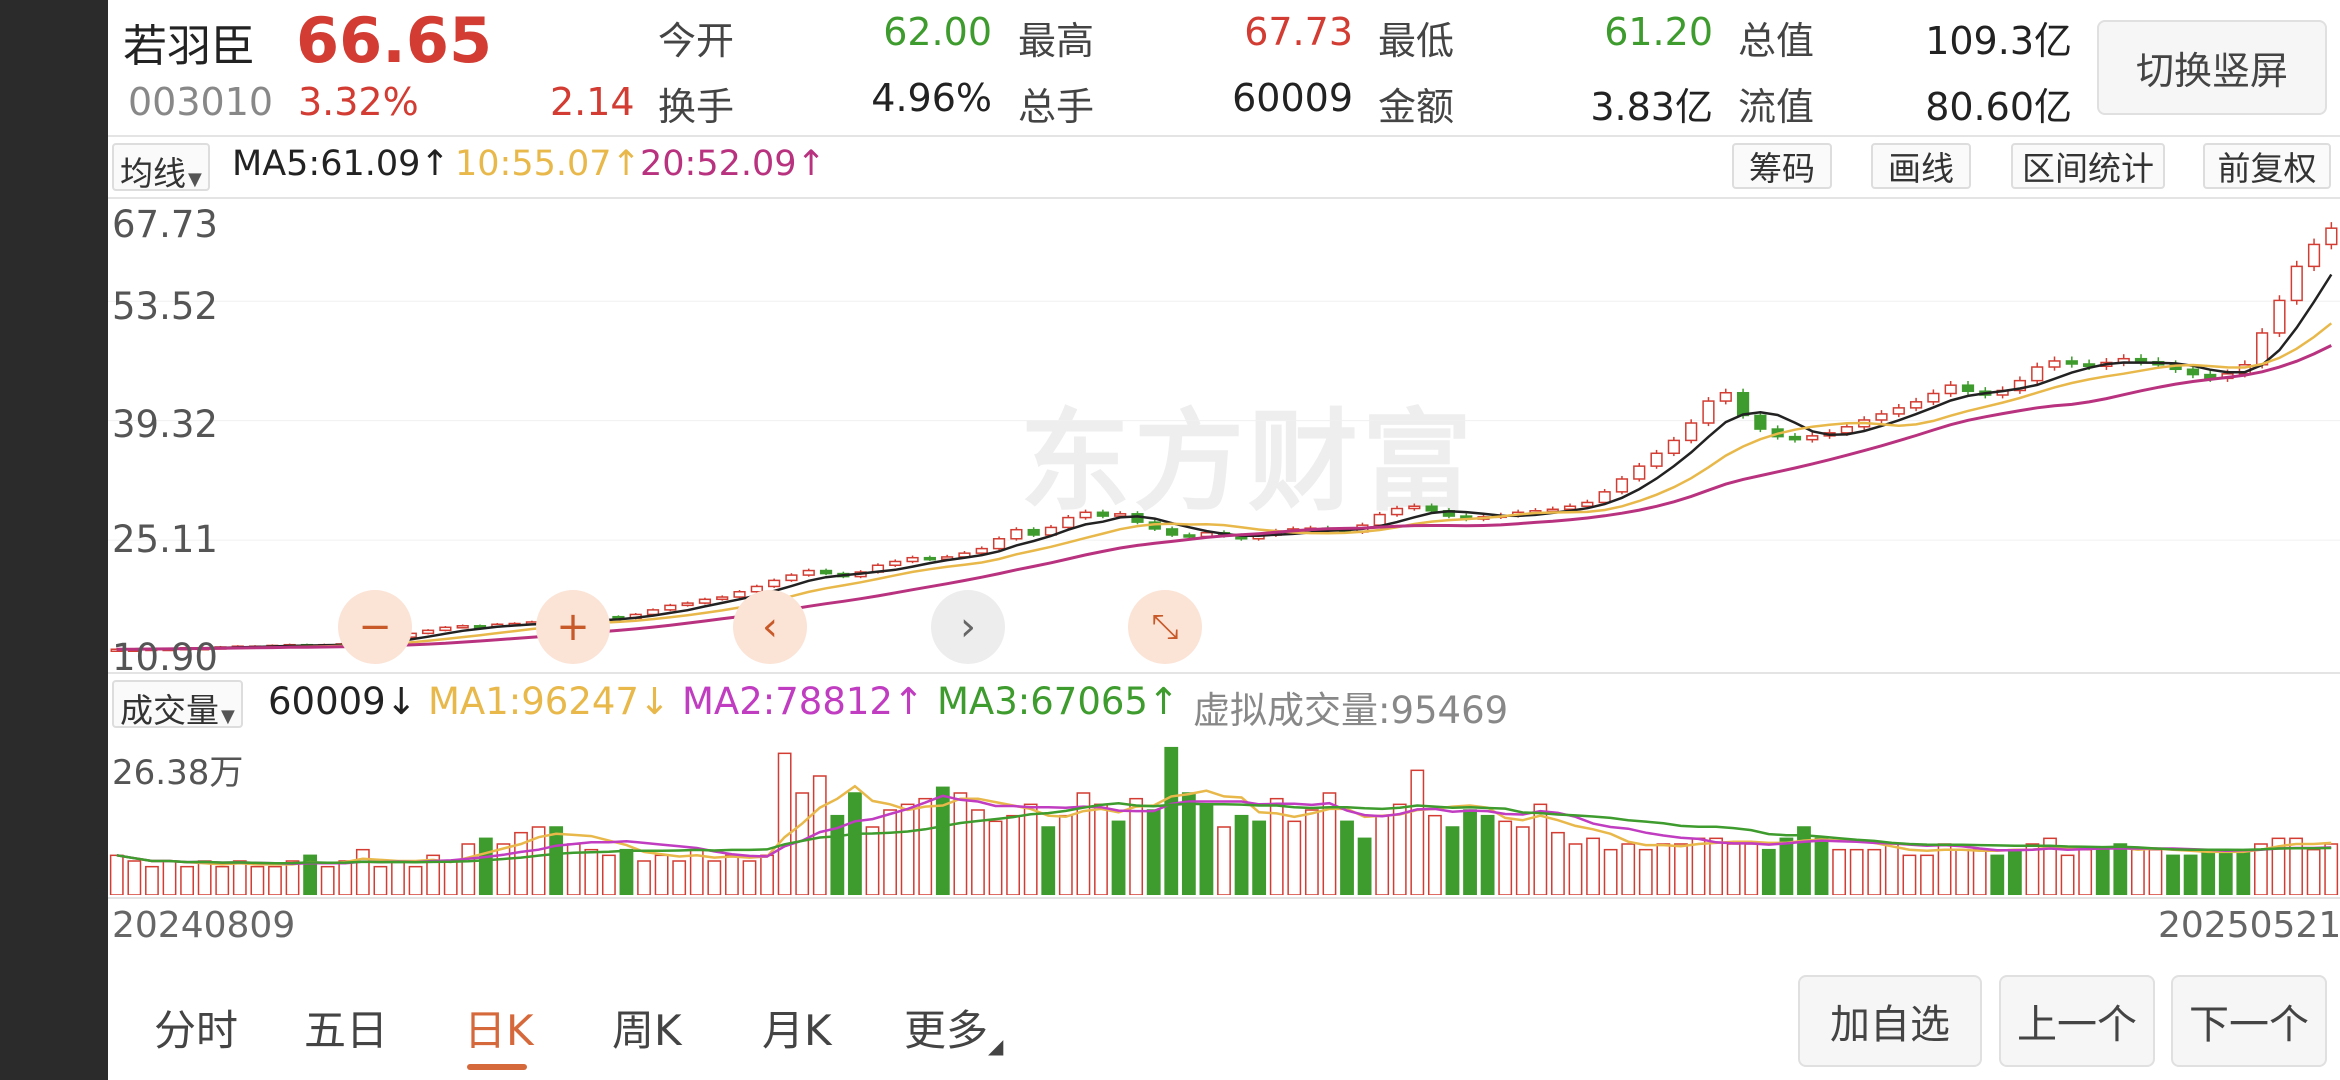 The width and height of the screenshot is (2340, 1080). What do you see at coordinates (1056, 107) in the screenshot?
I see `volume-label: 总手` at bounding box center [1056, 107].